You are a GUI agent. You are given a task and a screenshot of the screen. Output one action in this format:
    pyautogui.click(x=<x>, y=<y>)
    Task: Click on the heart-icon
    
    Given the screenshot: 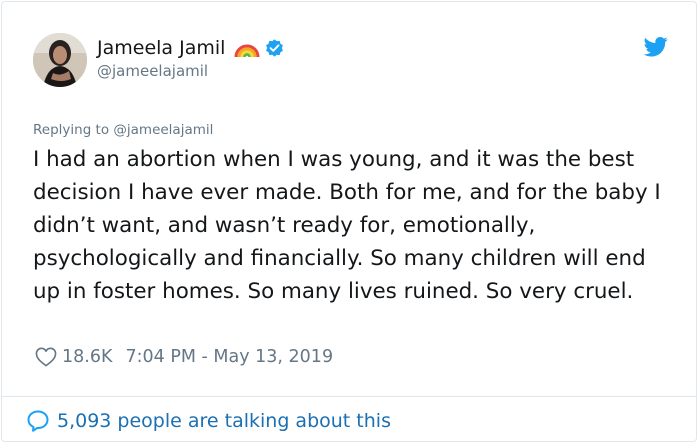 What is the action you would take?
    pyautogui.click(x=46, y=357)
    